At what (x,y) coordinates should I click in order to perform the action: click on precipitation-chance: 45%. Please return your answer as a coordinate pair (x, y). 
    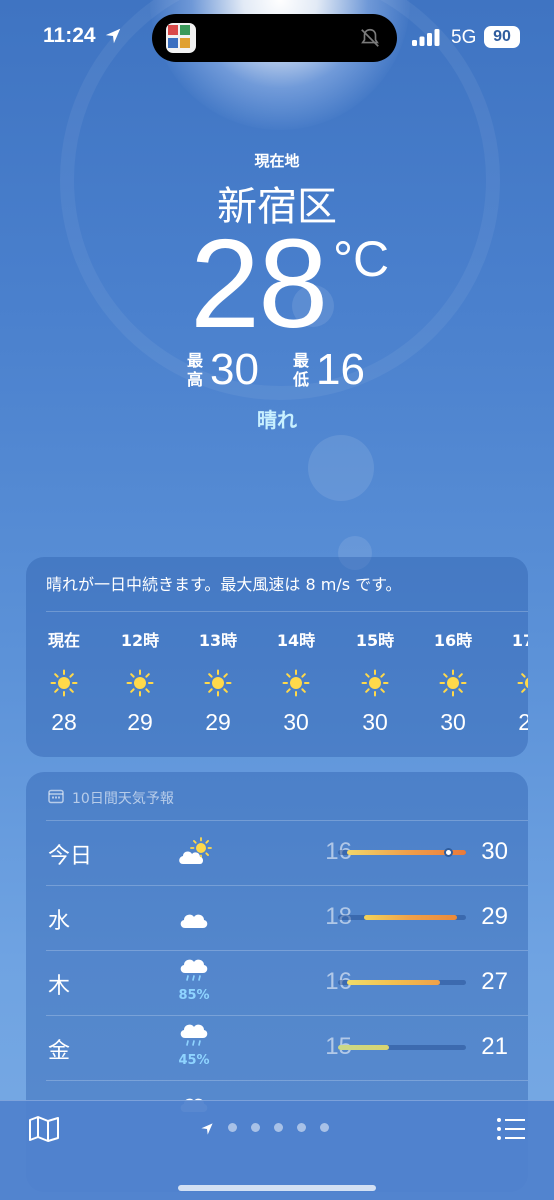
    Looking at the image, I should click on (194, 1060).